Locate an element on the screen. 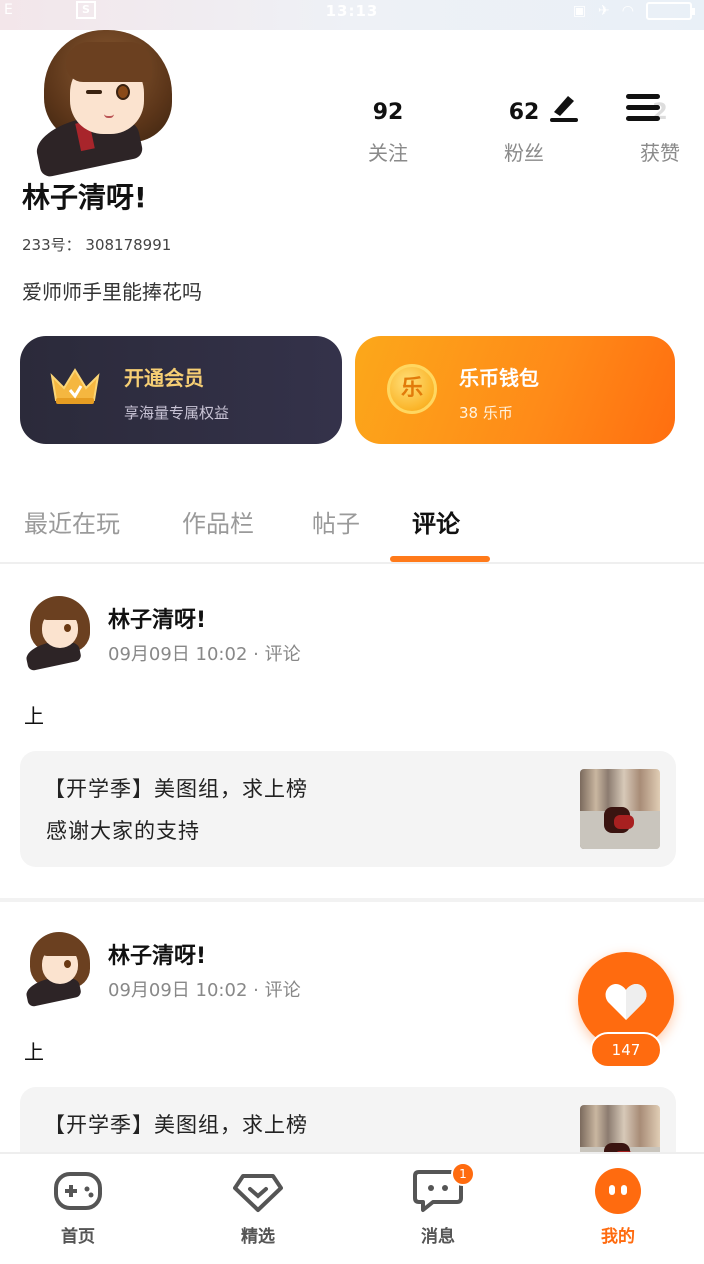  bottom-nav: 首页 精选 1 消息 我的 is located at coordinates (352, 1208).